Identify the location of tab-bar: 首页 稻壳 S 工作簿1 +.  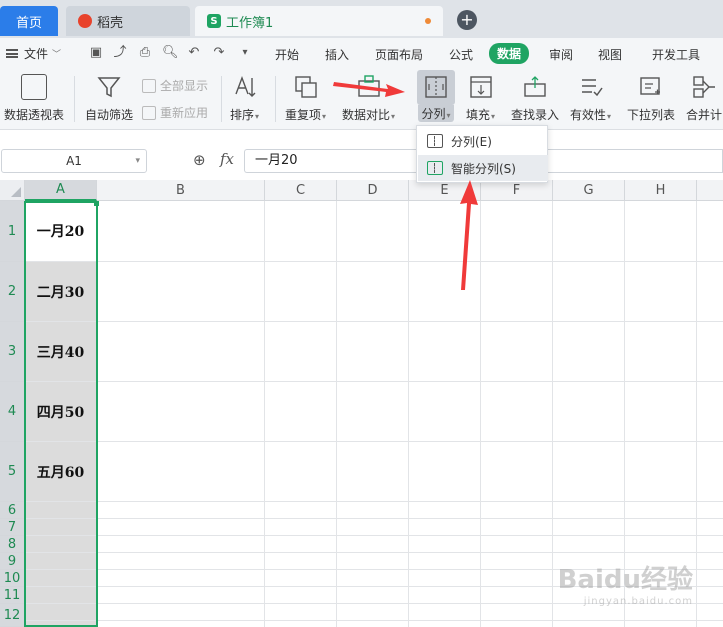
(361, 19).